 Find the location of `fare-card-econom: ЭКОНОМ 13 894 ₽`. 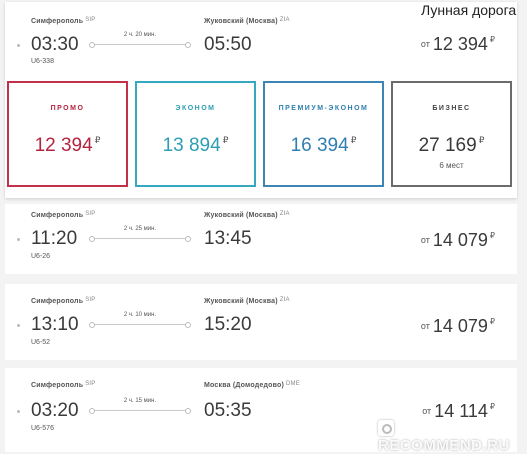

fare-card-econom: ЭКОНОМ 13 894 ₽ is located at coordinates (195, 134).